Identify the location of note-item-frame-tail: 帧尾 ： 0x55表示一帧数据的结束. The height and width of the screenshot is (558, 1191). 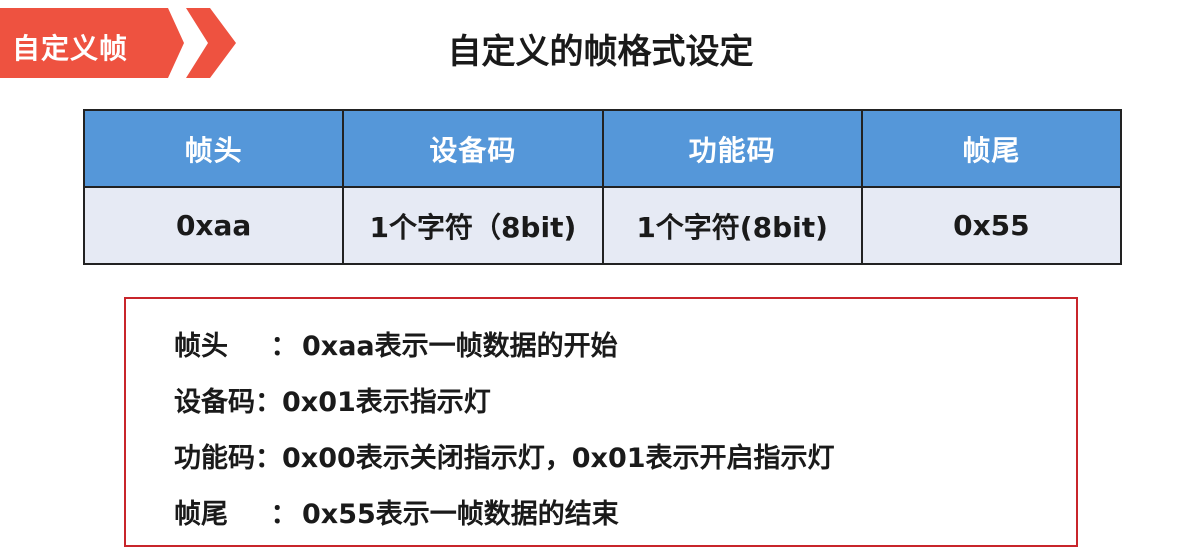
(396, 511).